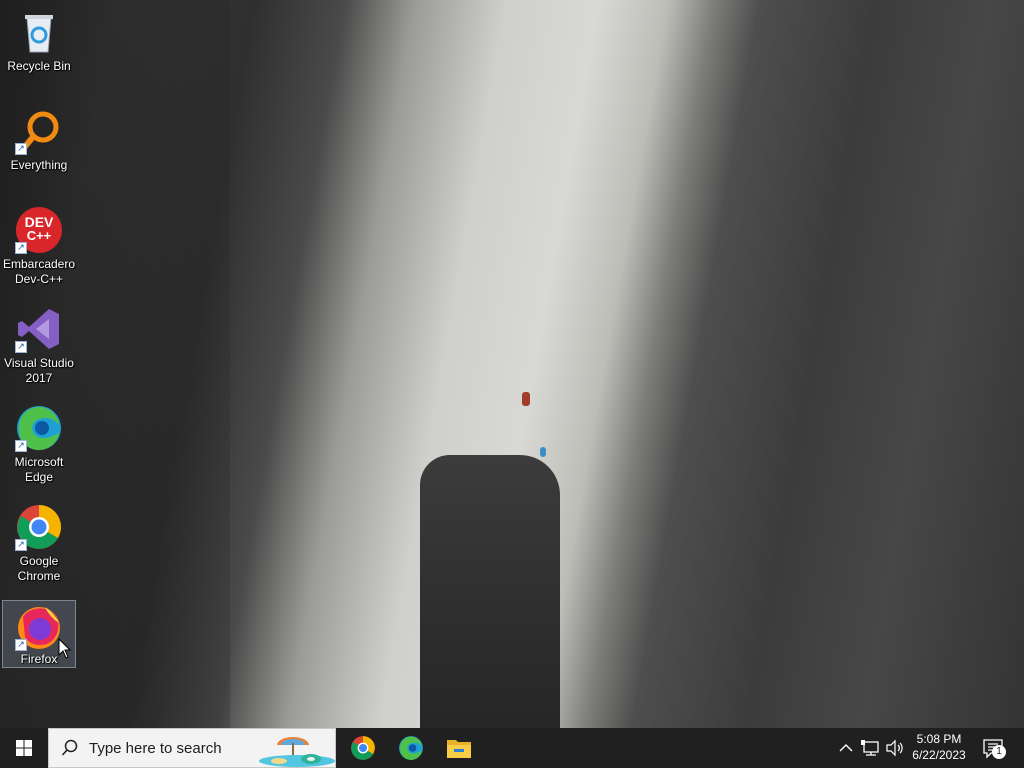 The image size is (1024, 773). Describe the element at coordinates (39, 66) in the screenshot. I see `desktop-icon-label: Recycle Bin` at that location.